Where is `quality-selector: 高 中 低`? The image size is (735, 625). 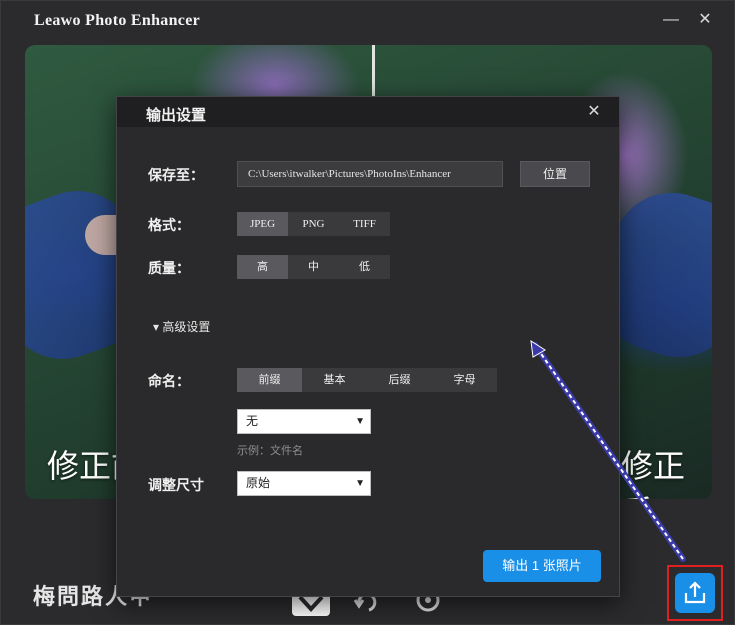 quality-selector: 高 中 低 is located at coordinates (313, 267).